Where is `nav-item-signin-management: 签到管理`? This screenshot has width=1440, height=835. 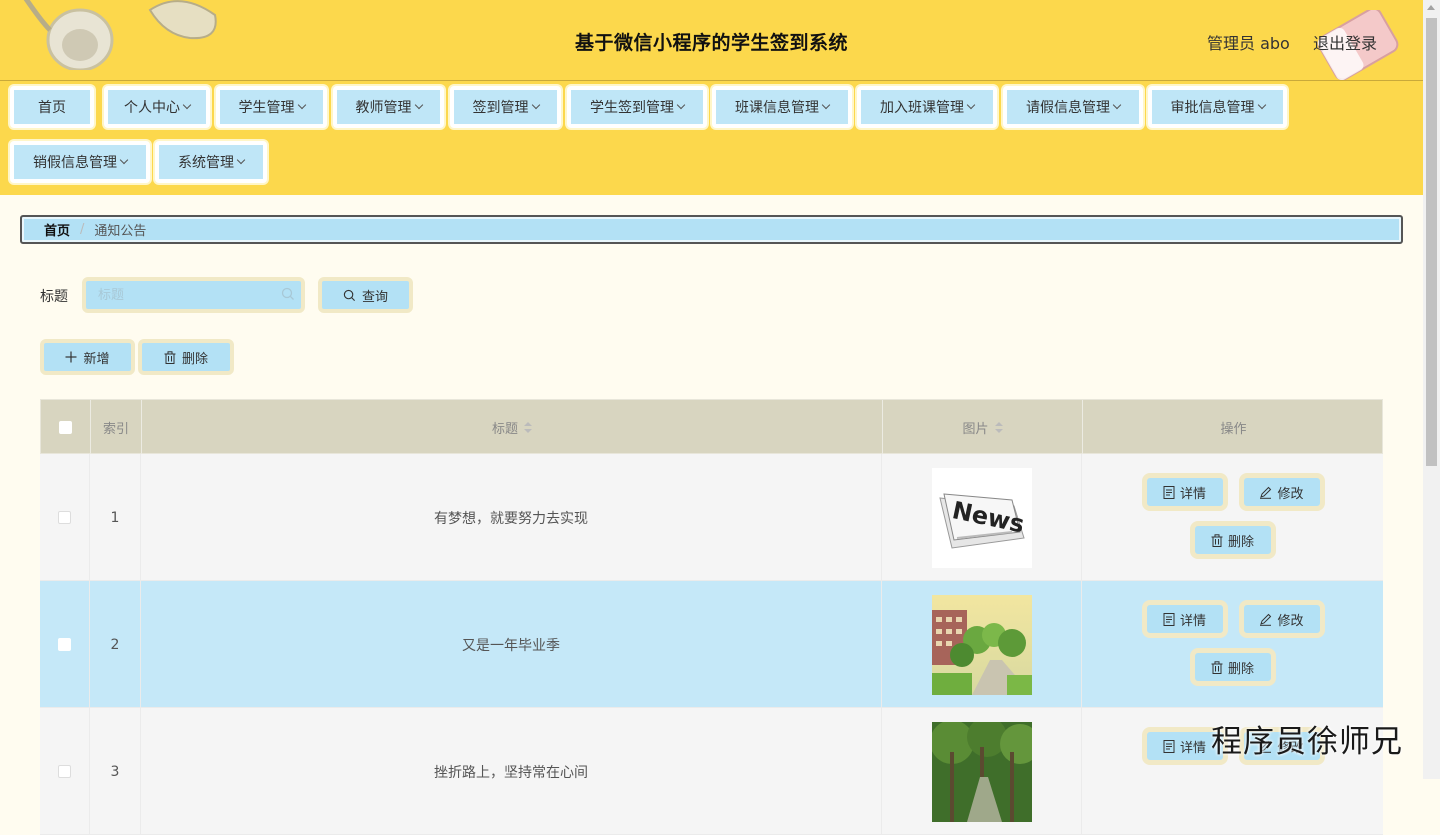
nav-item-signin-management: 签到管理 is located at coordinates (505, 107).